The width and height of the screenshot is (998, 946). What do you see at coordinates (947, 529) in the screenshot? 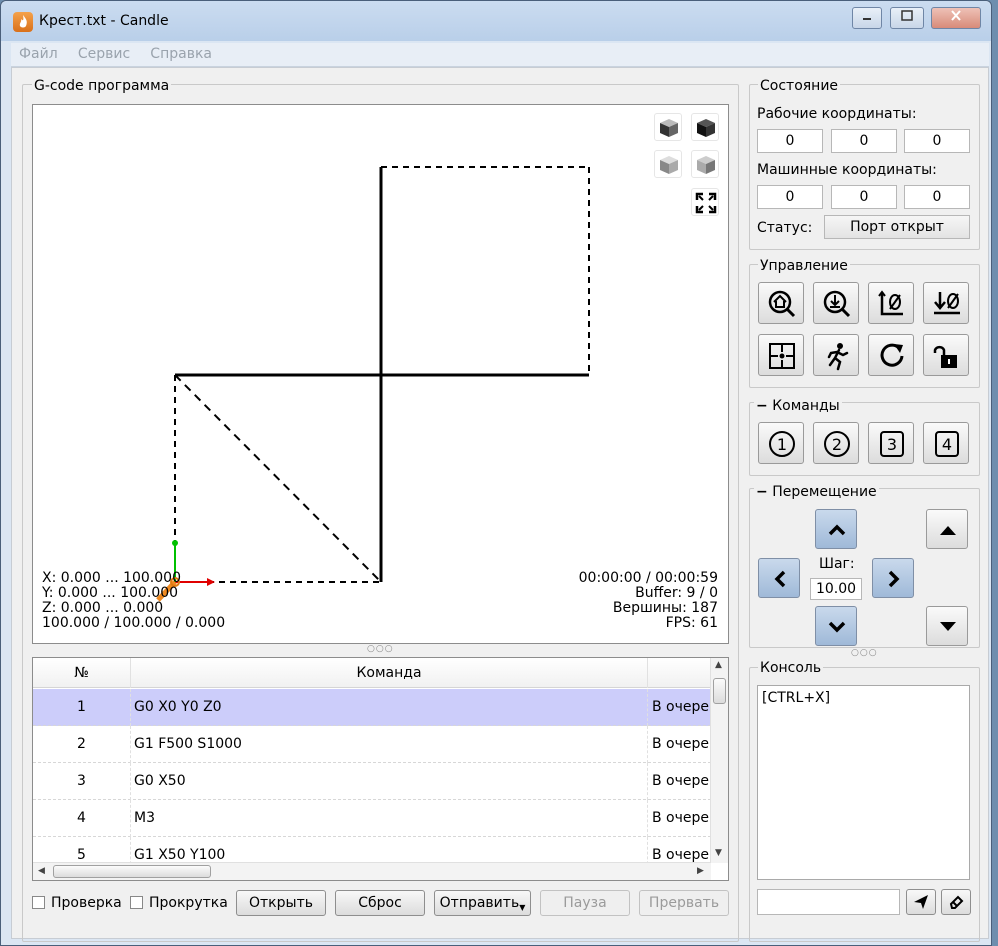
I see `jog-z-plus-button` at bounding box center [947, 529].